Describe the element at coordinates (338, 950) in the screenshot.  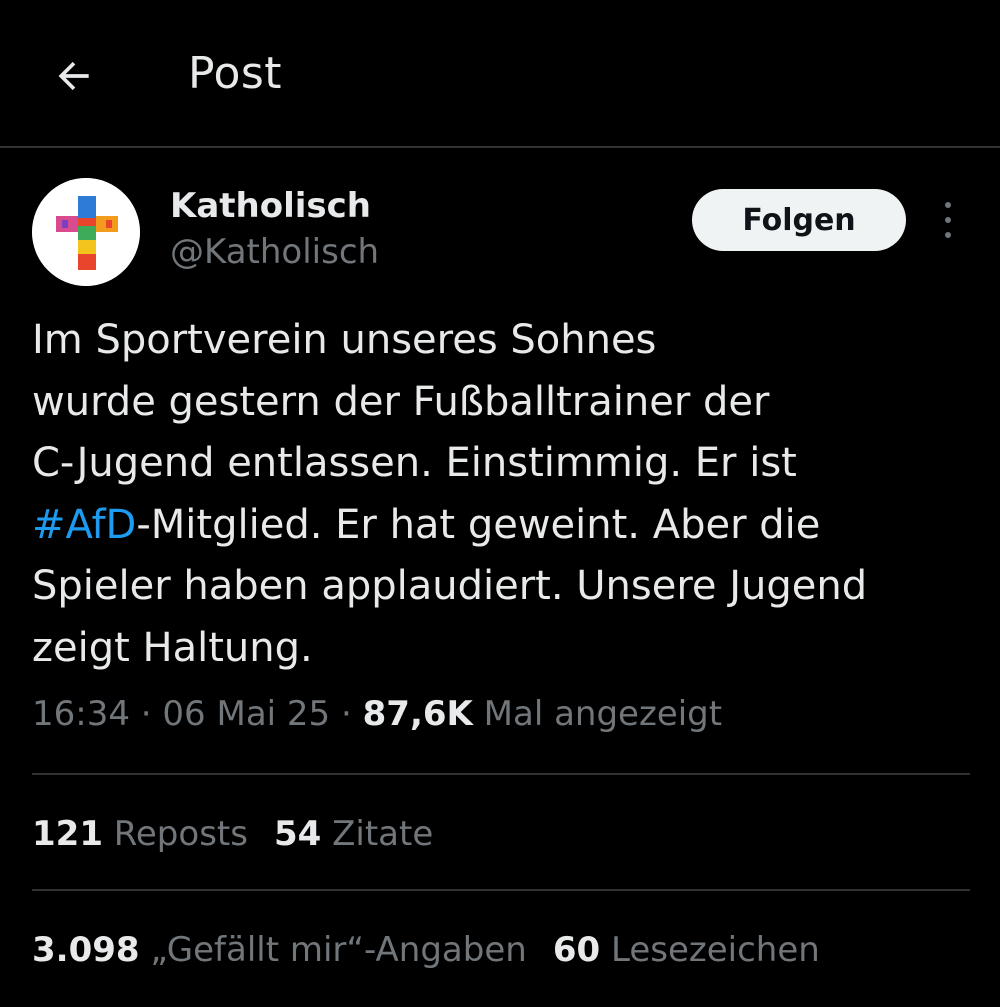
I see `likes-label: „Gefällt mir“-Angaben` at that location.